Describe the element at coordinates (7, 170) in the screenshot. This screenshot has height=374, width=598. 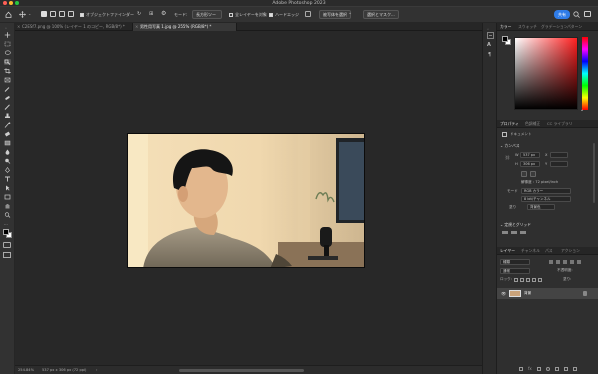
I see `pen-icon` at that location.